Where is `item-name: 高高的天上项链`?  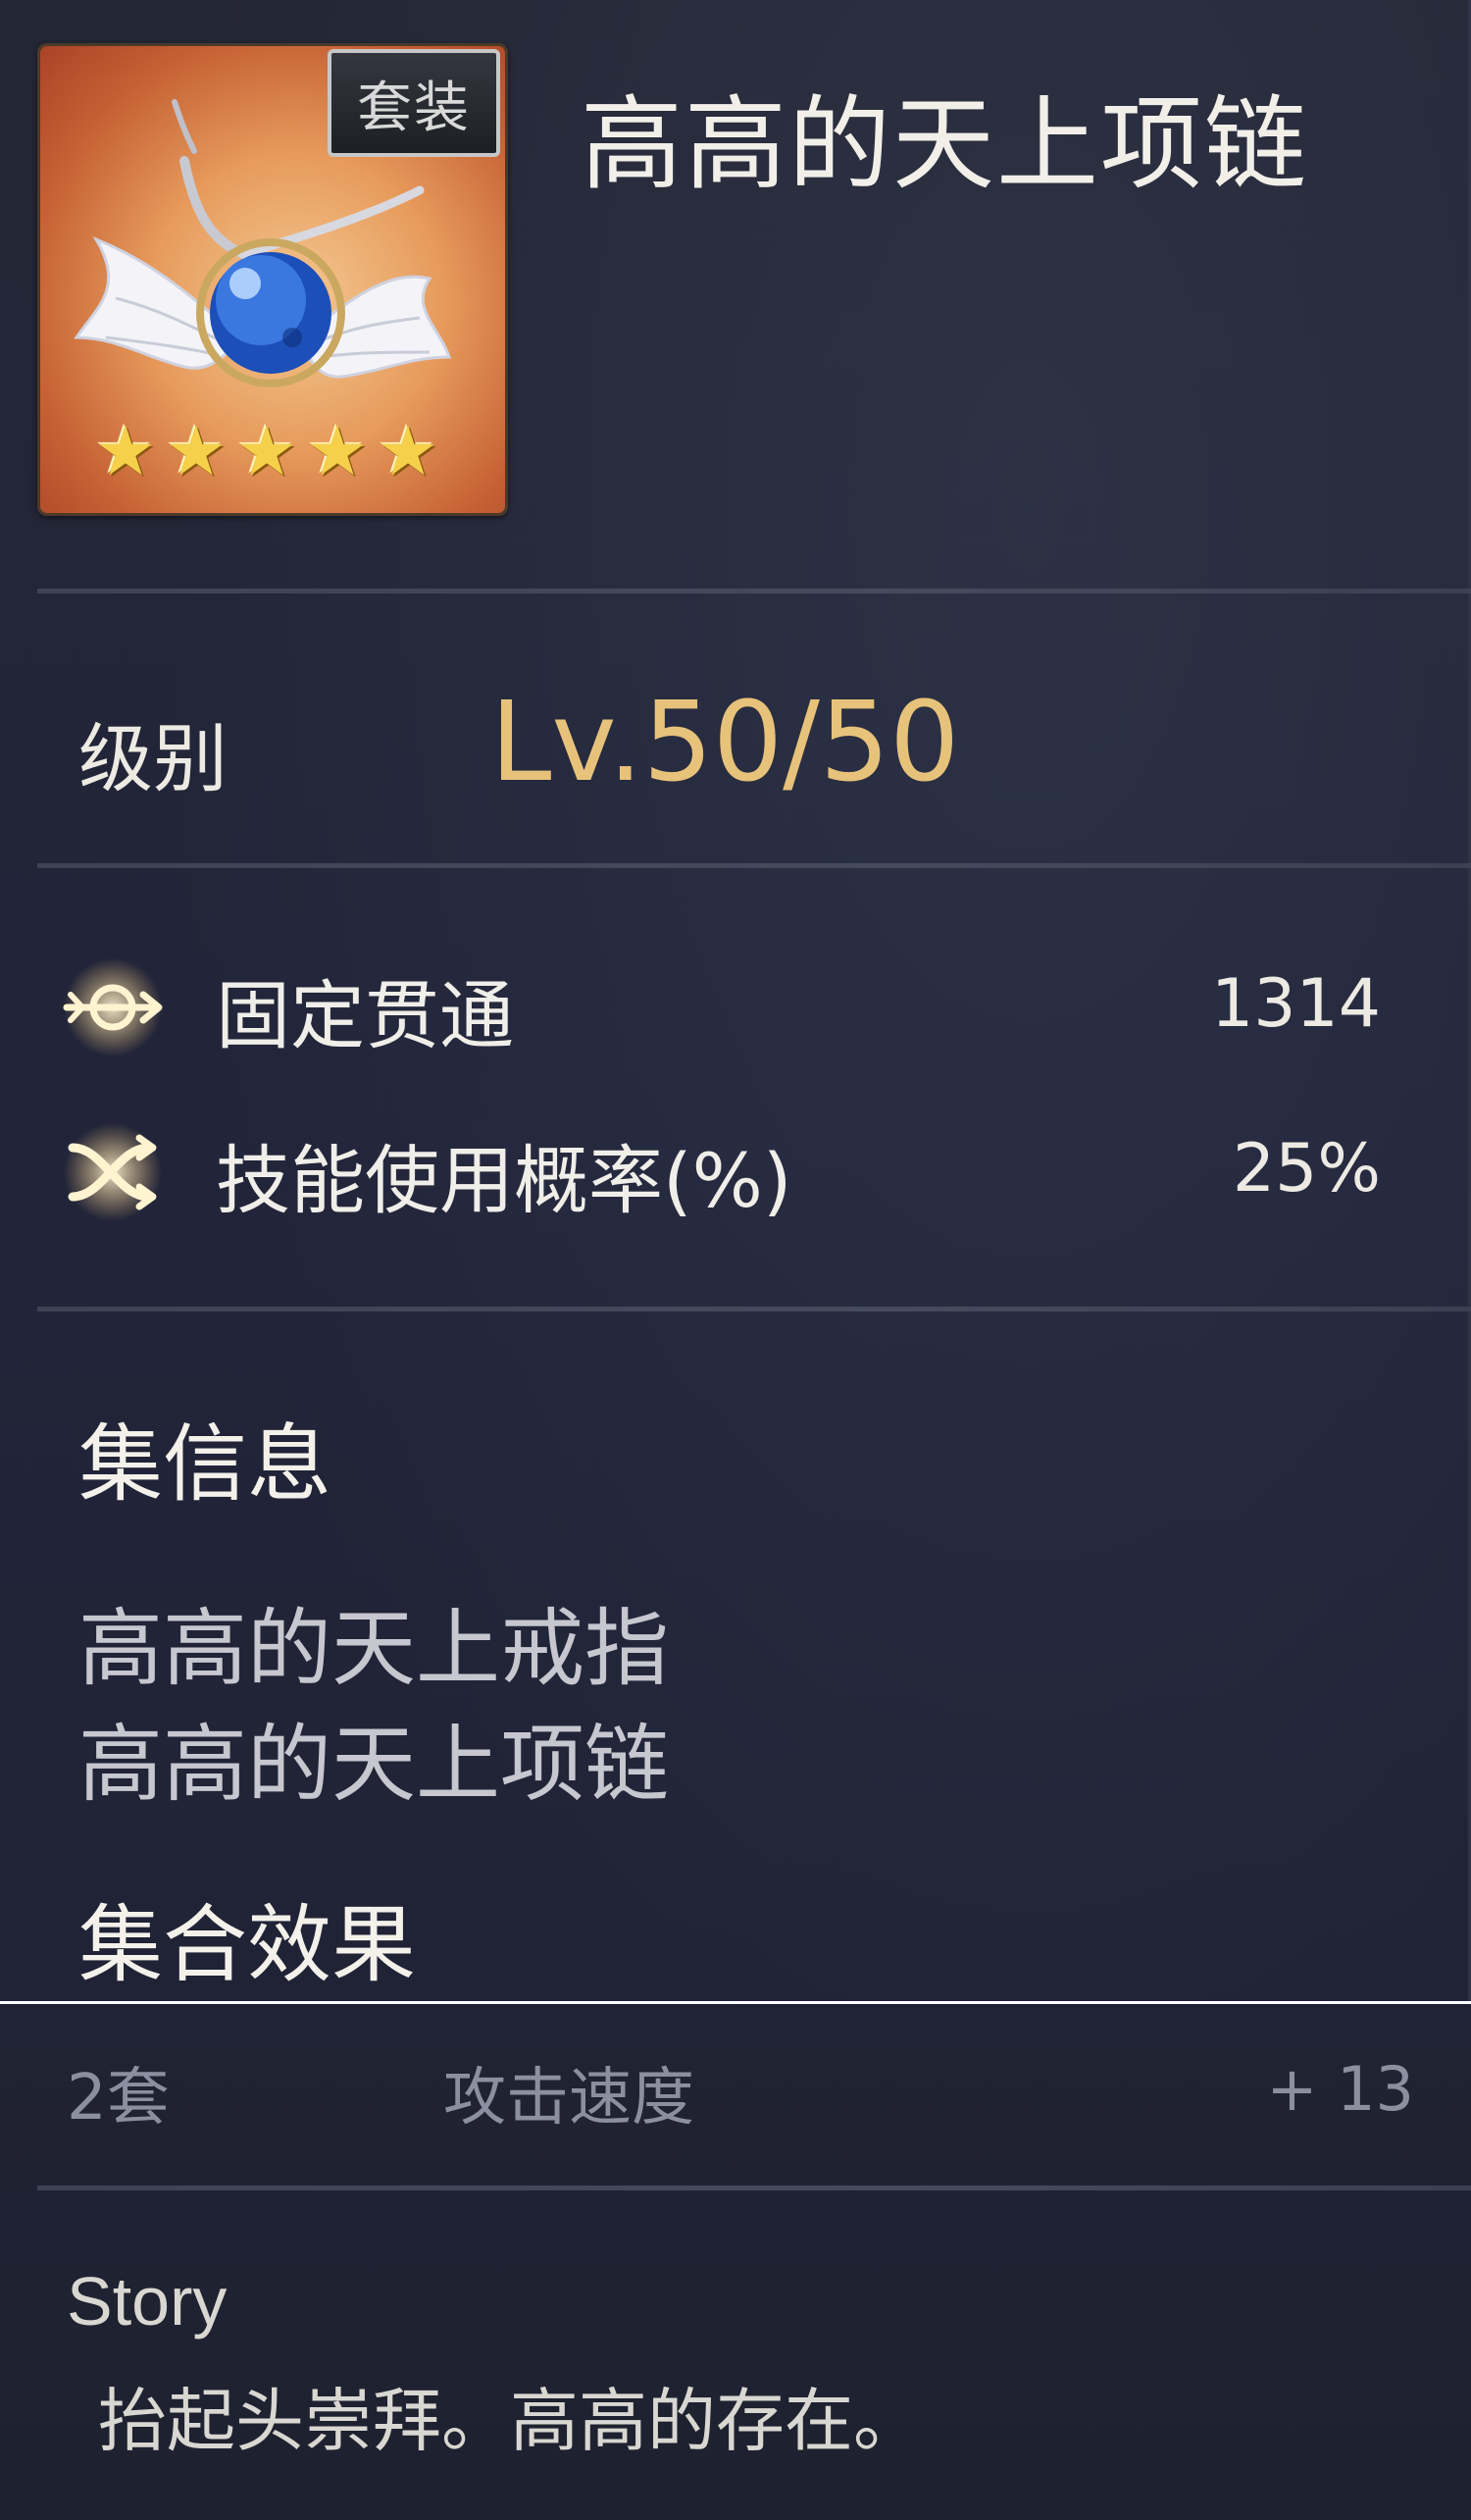 item-name: 高高的天上项链 is located at coordinates (945, 144).